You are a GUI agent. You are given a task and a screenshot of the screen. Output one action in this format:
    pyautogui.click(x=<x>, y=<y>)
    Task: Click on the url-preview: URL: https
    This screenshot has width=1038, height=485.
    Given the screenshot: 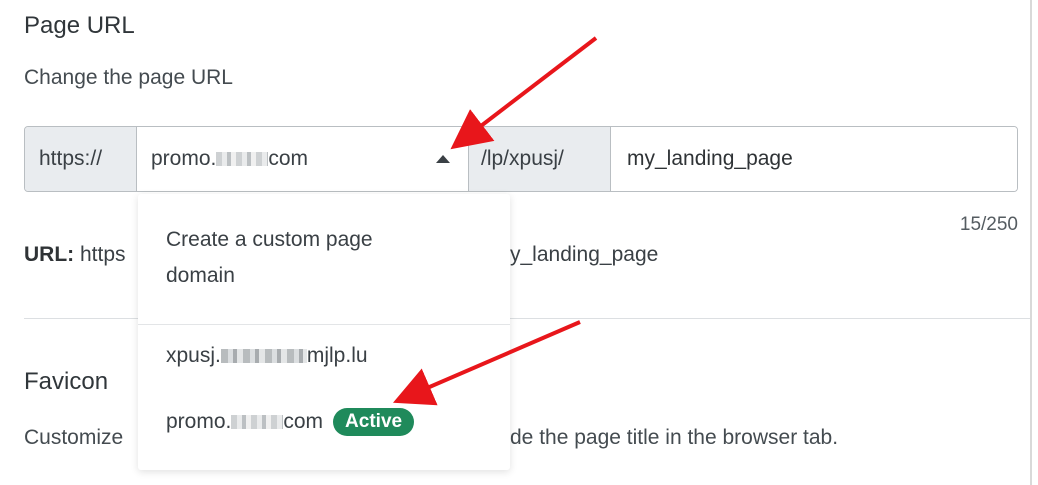 What is the action you would take?
    pyautogui.click(x=75, y=255)
    